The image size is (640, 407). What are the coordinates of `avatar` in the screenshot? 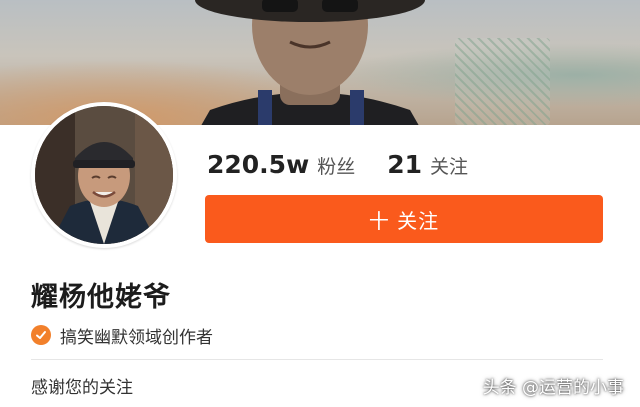 It's located at (104, 175).